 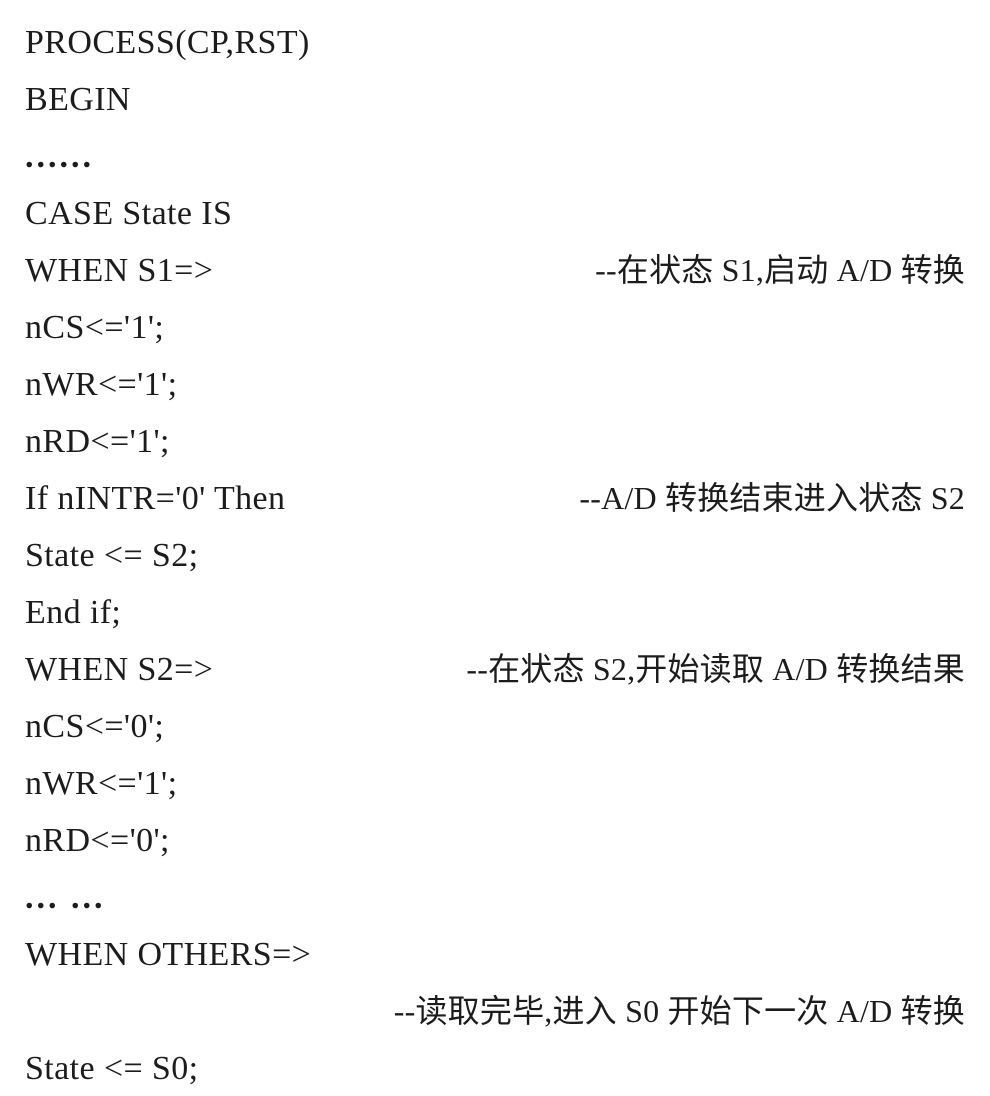 What do you see at coordinates (97, 840) in the screenshot?
I see `code-text: nRD<='0';` at bounding box center [97, 840].